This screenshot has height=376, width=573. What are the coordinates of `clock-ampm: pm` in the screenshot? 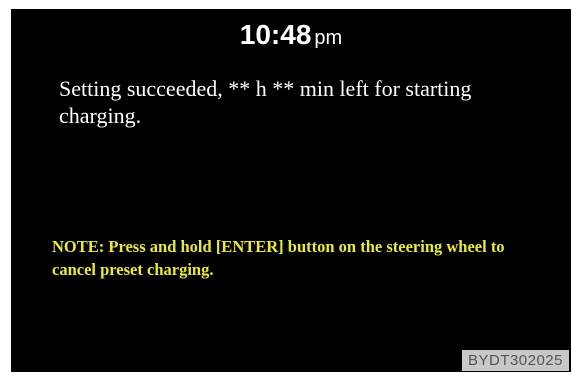 It's located at (328, 38).